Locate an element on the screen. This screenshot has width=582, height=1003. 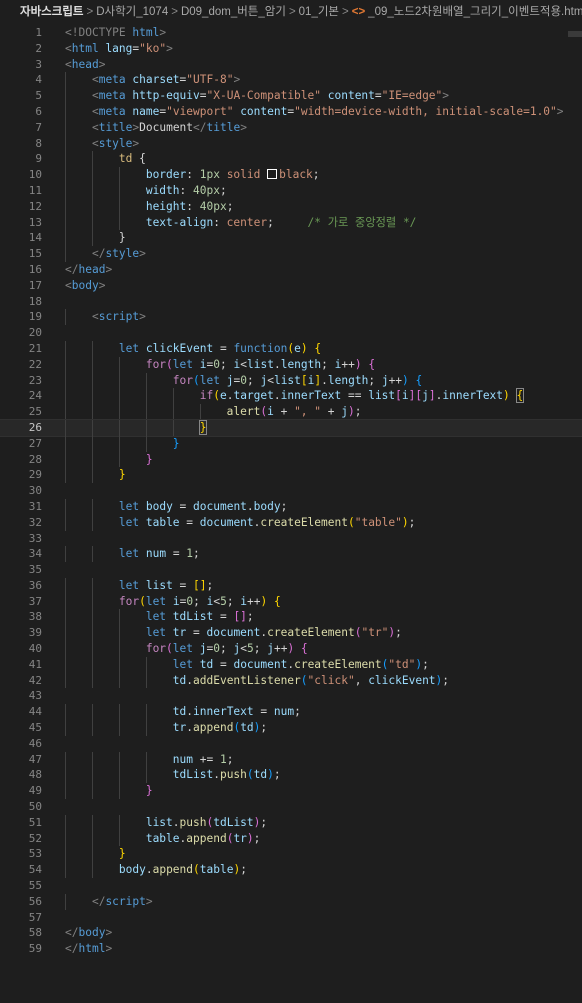
code-line: 59 </html> is located at coordinates (291, 949).